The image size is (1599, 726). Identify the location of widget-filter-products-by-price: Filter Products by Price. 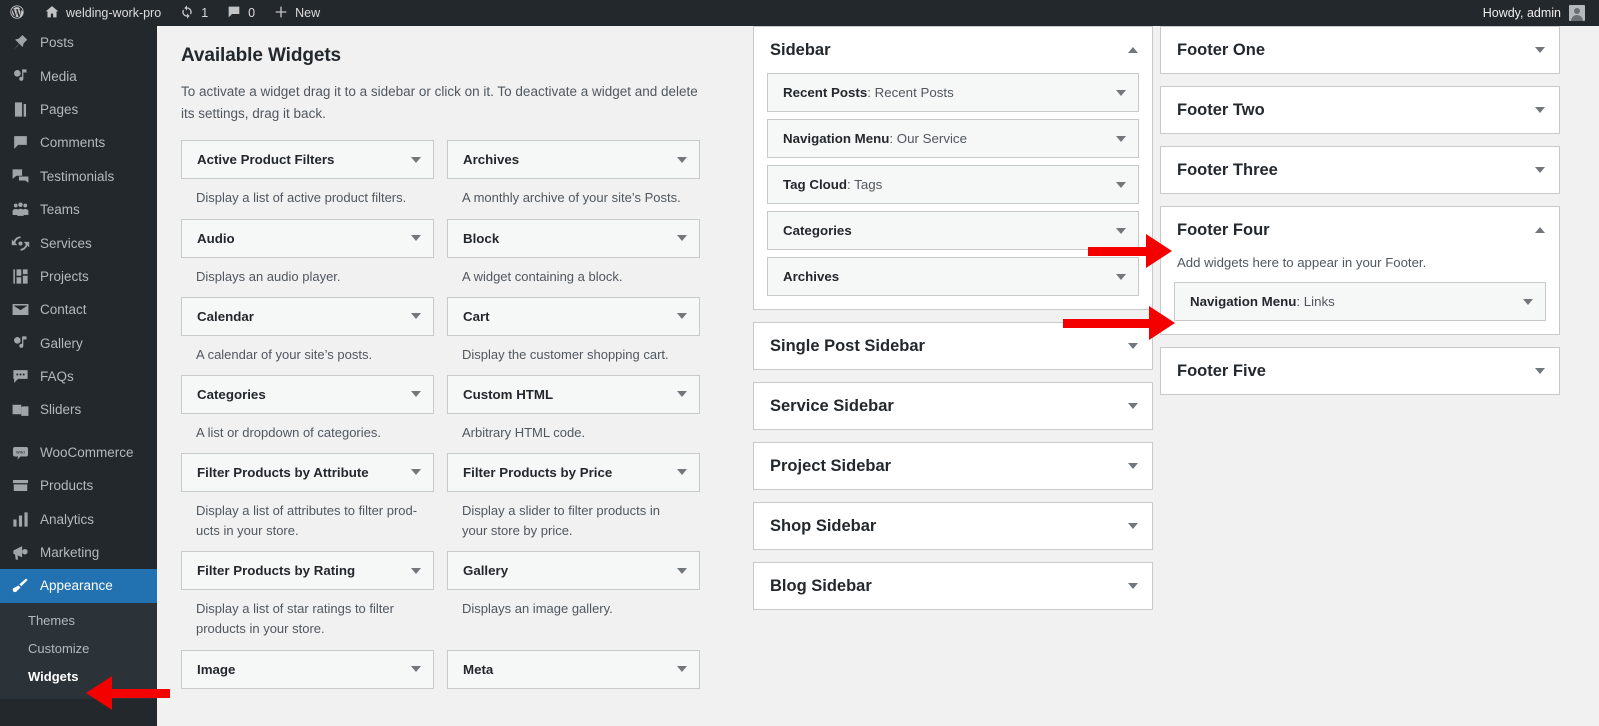
(573, 472).